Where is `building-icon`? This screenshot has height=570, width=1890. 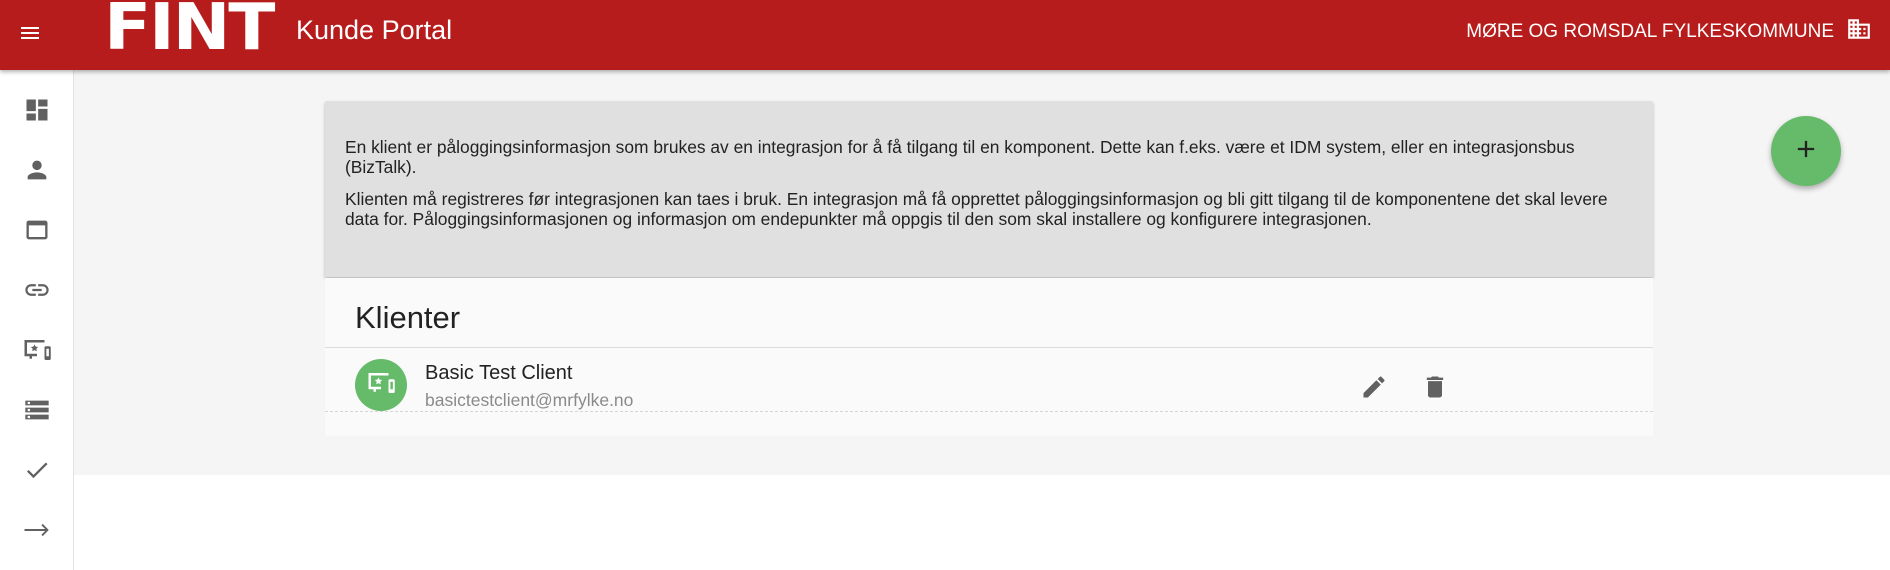
building-icon is located at coordinates (1859, 31).